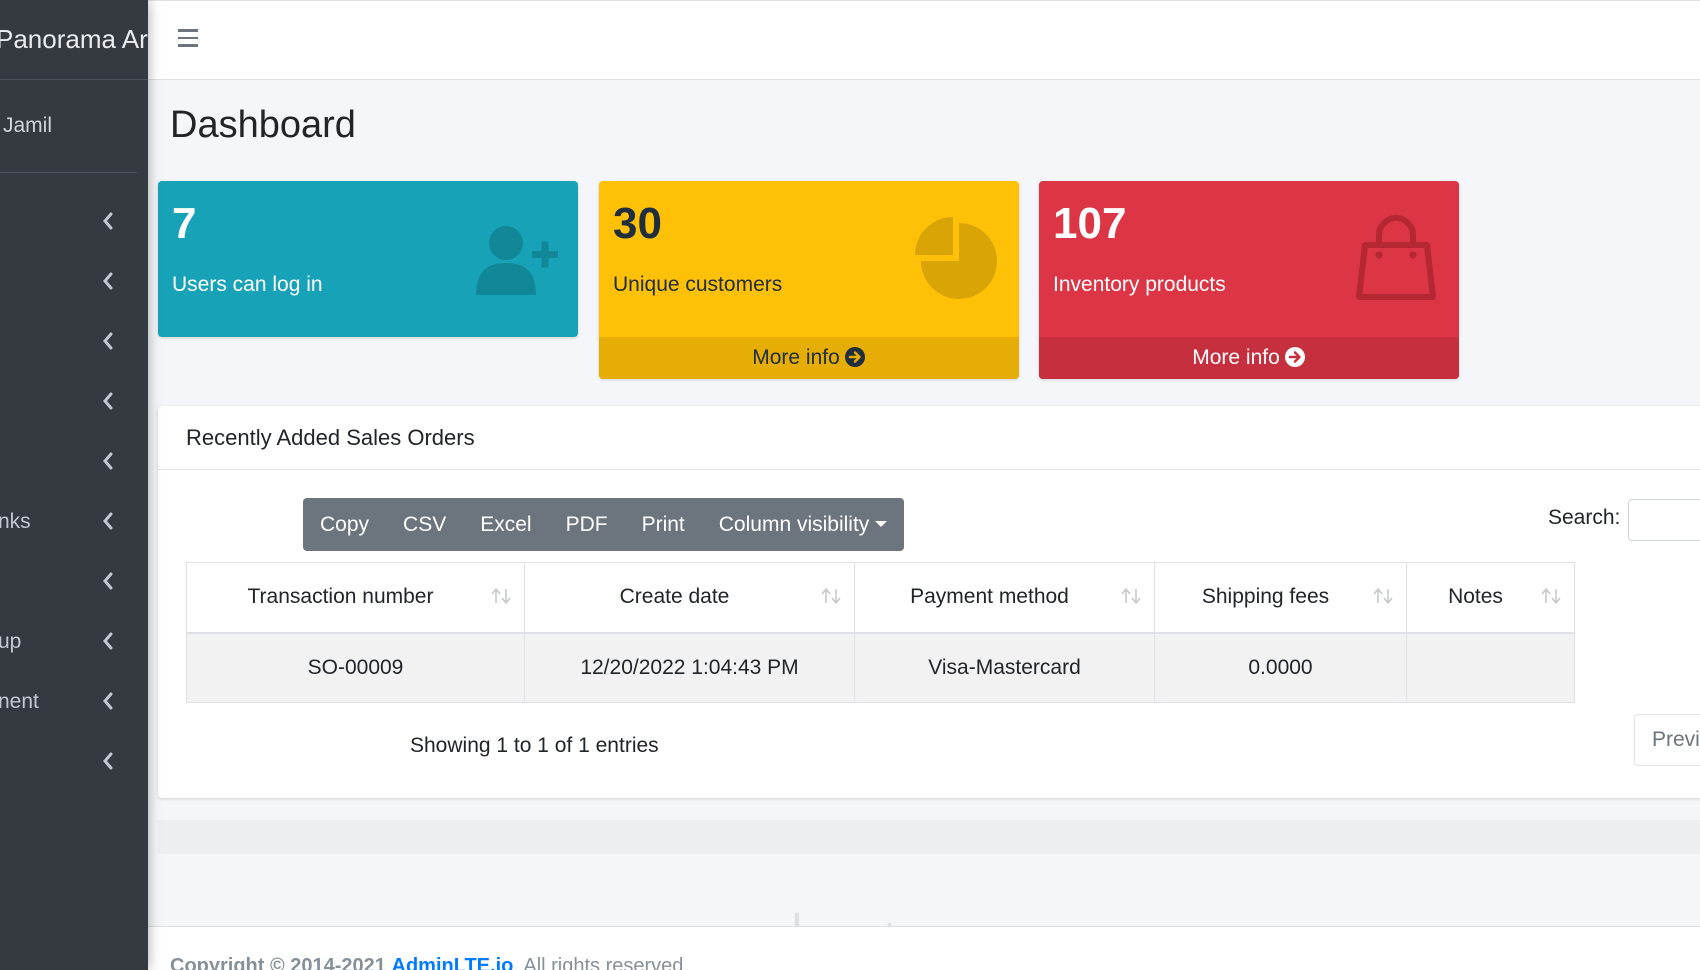  I want to click on brand-text: Panorama Art, so click(74, 39).